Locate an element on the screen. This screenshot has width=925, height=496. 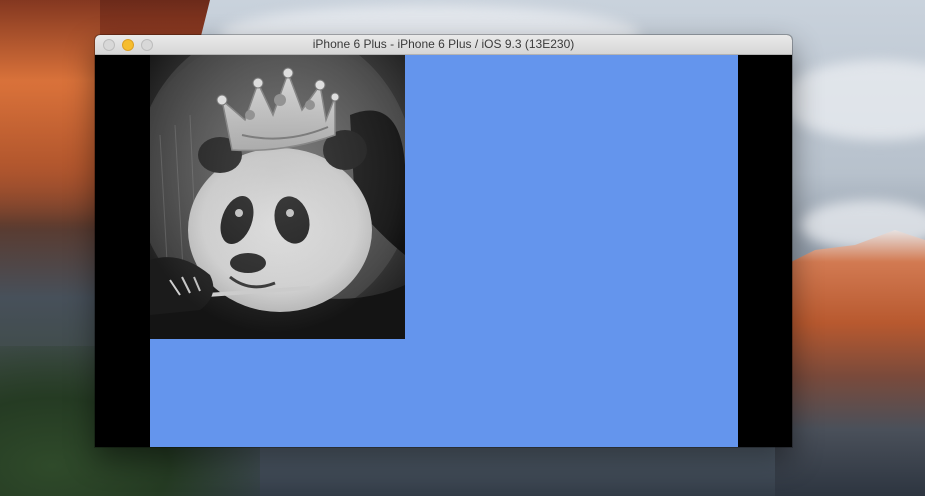
rock-cliff-right is located at coordinates (850, 363).